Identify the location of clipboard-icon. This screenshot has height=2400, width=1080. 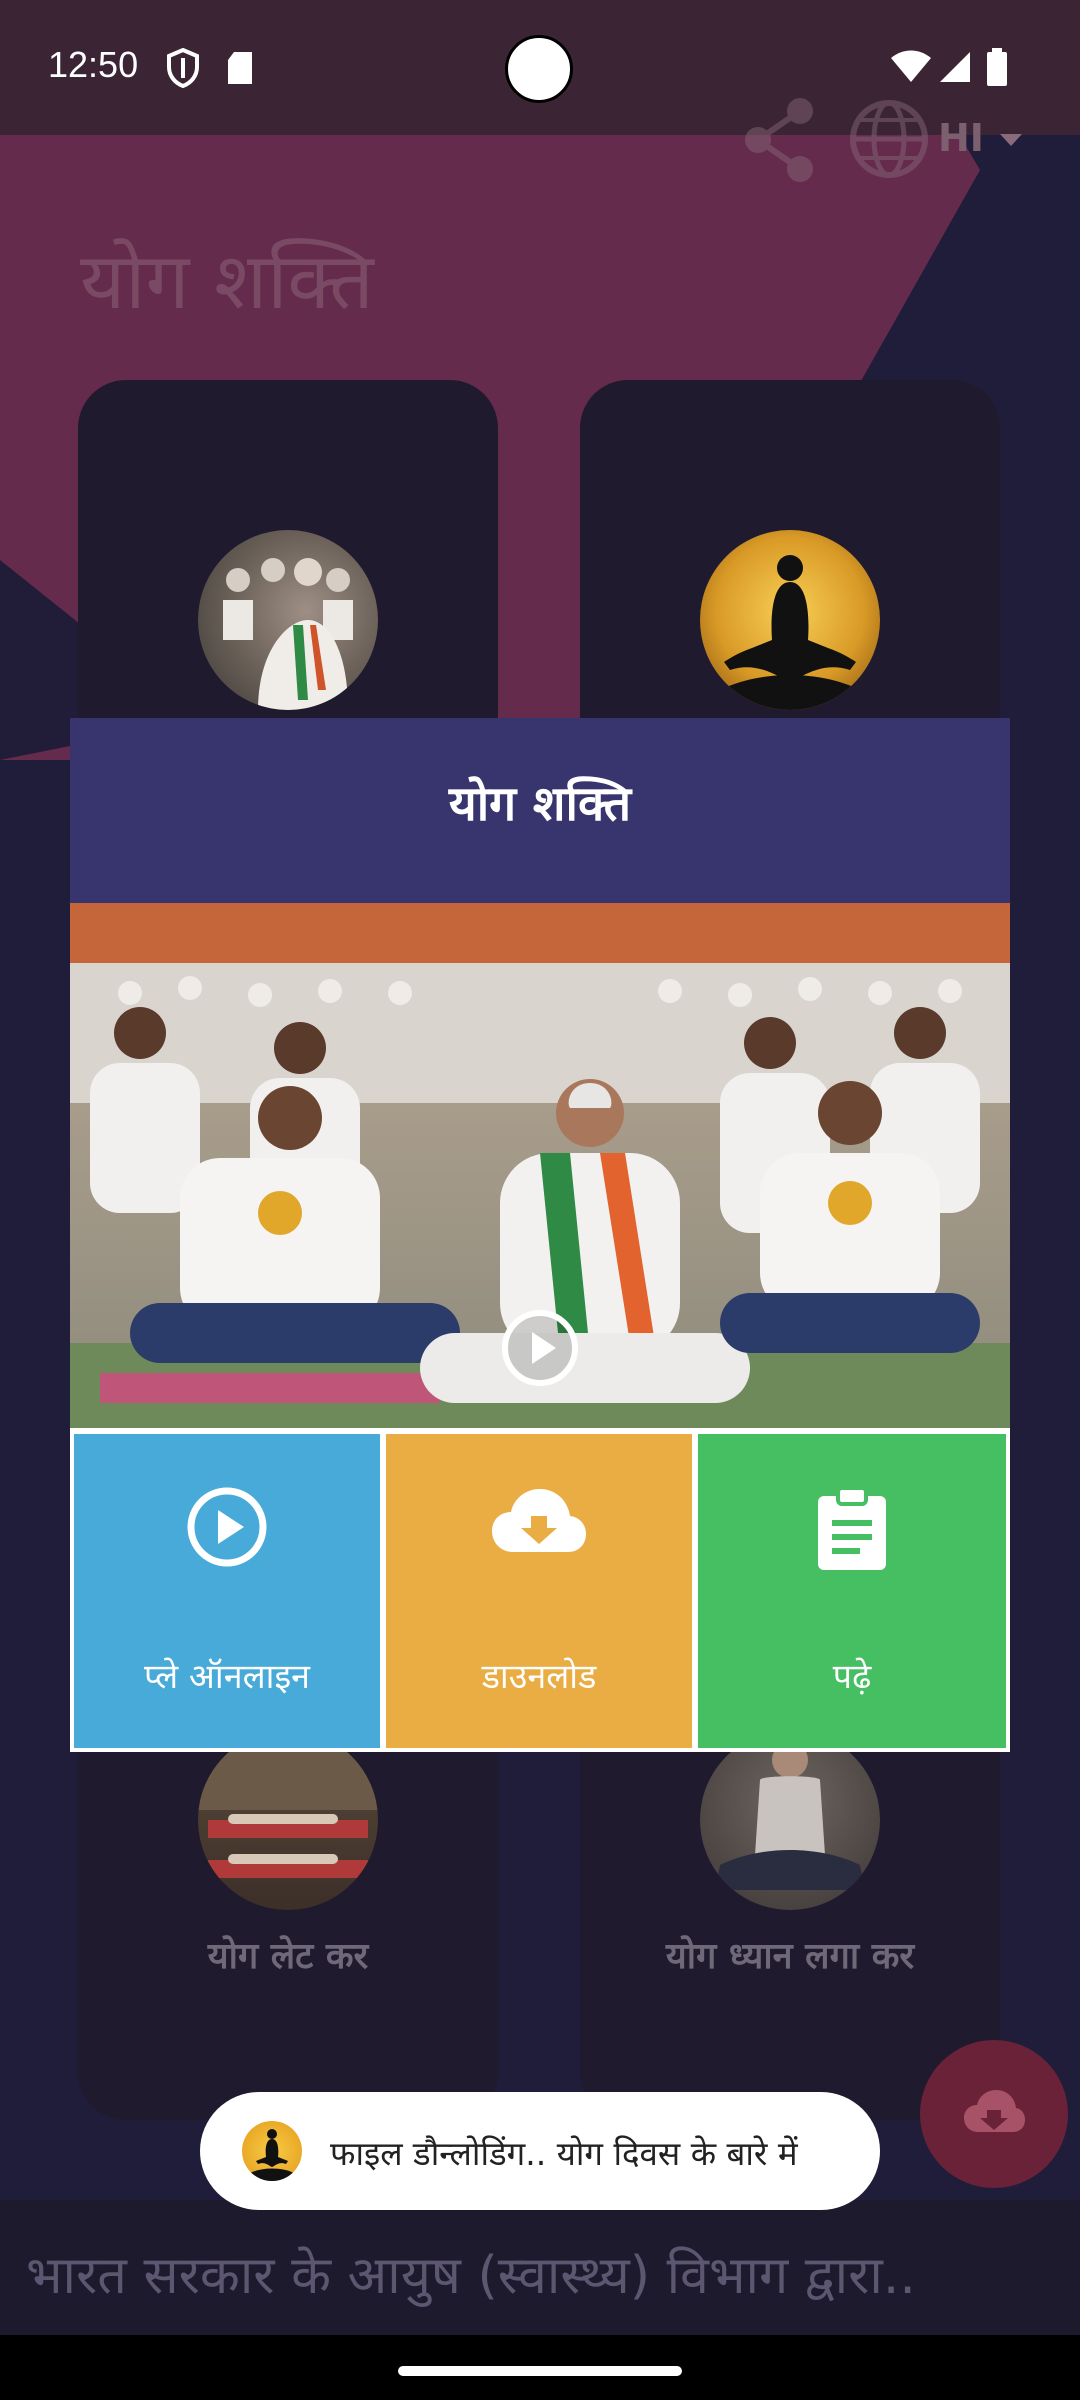
(852, 1528).